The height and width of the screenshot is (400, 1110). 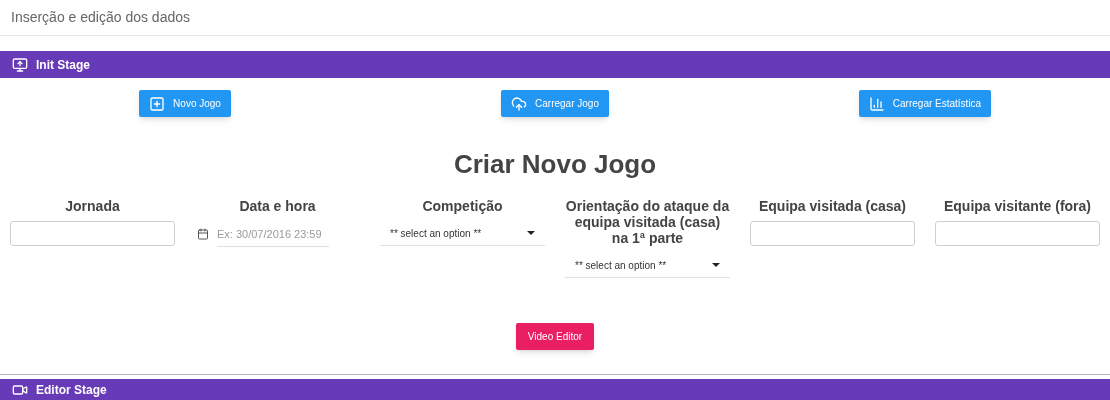 What do you see at coordinates (555, 103) in the screenshot?
I see `action-button: Carregar Jogo` at bounding box center [555, 103].